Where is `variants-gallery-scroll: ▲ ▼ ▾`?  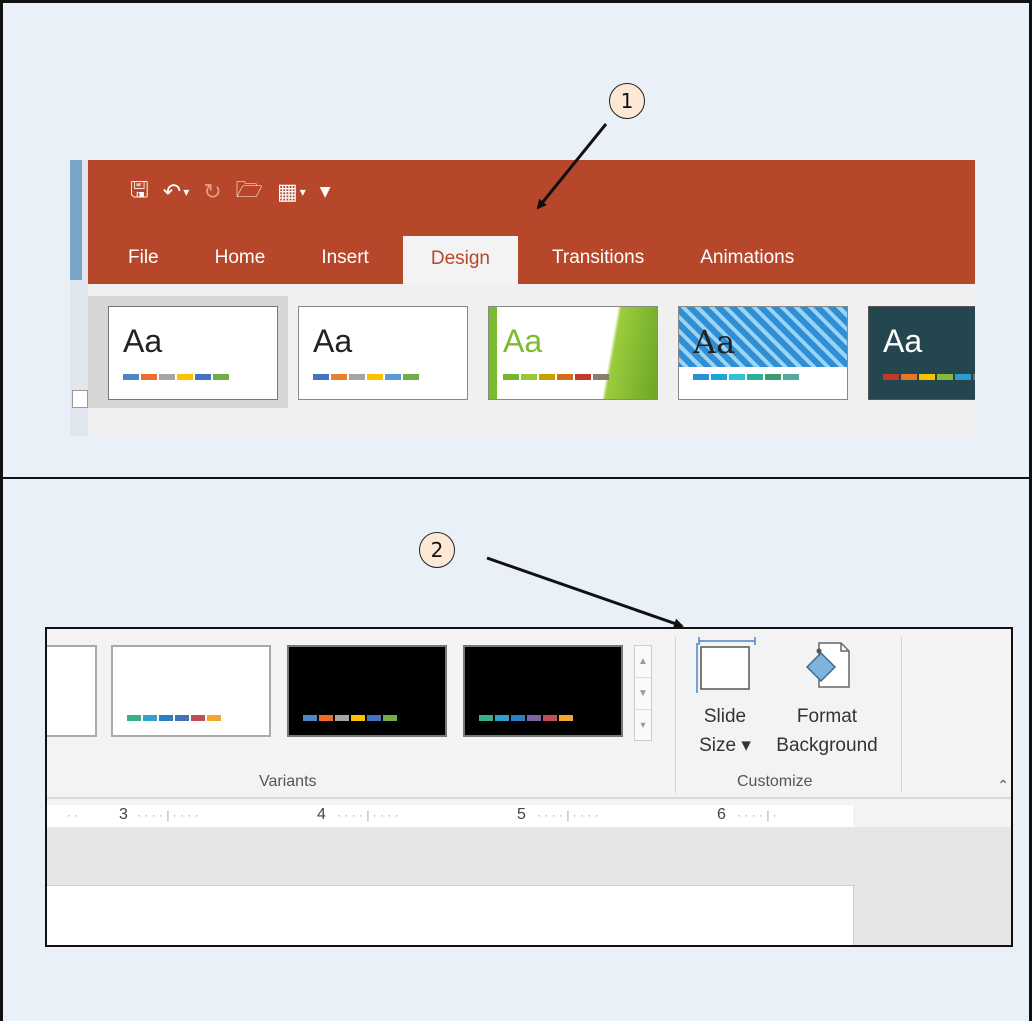
variants-gallery-scroll: ▲ ▼ ▾ is located at coordinates (643, 693).